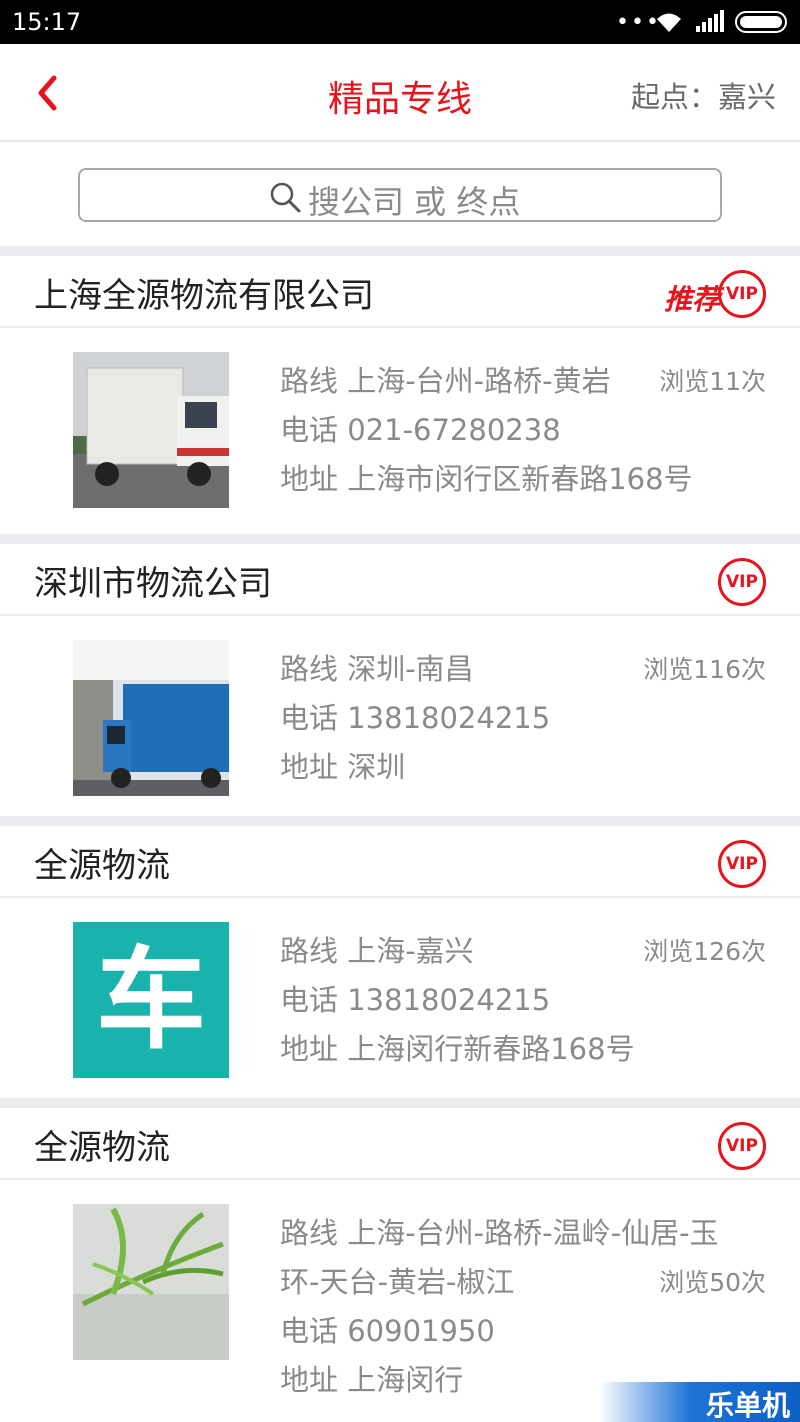 The width and height of the screenshot is (800, 1422). I want to click on card-header: 上海全源物流有限公司 推荐 VIP, so click(400, 292).